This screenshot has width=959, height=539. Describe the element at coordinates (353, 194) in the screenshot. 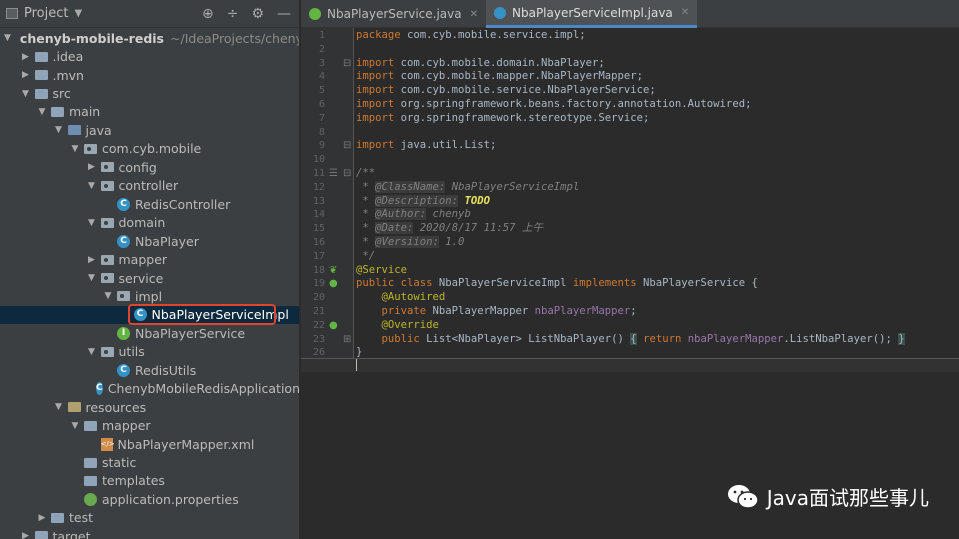

I see `gutter-divider` at that location.